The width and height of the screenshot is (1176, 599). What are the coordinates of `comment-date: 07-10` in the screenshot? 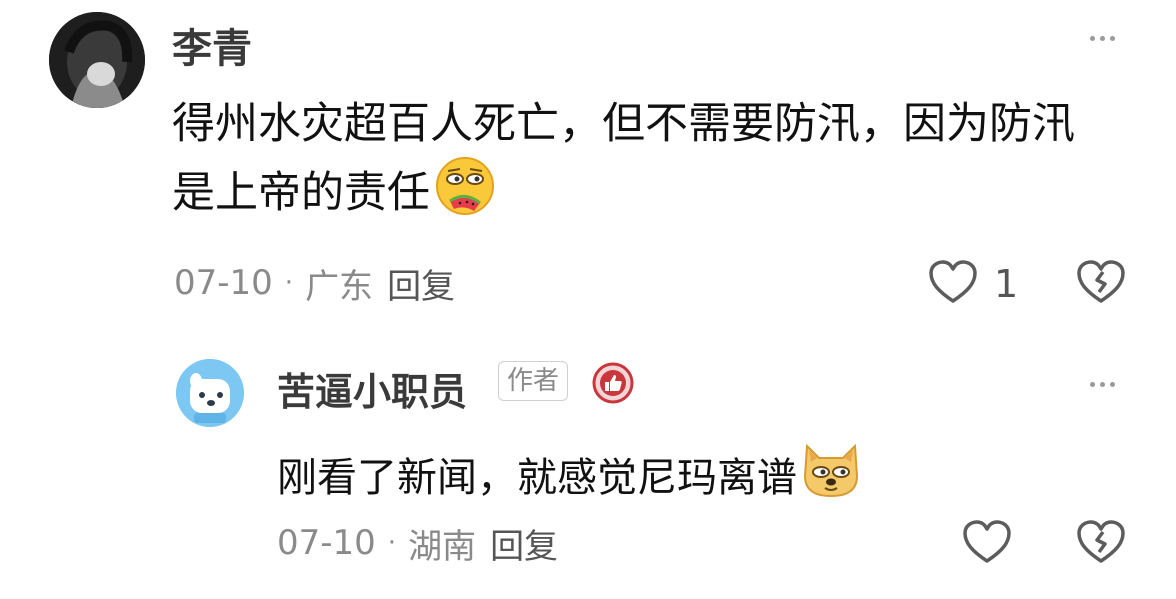 It's located at (223, 283).